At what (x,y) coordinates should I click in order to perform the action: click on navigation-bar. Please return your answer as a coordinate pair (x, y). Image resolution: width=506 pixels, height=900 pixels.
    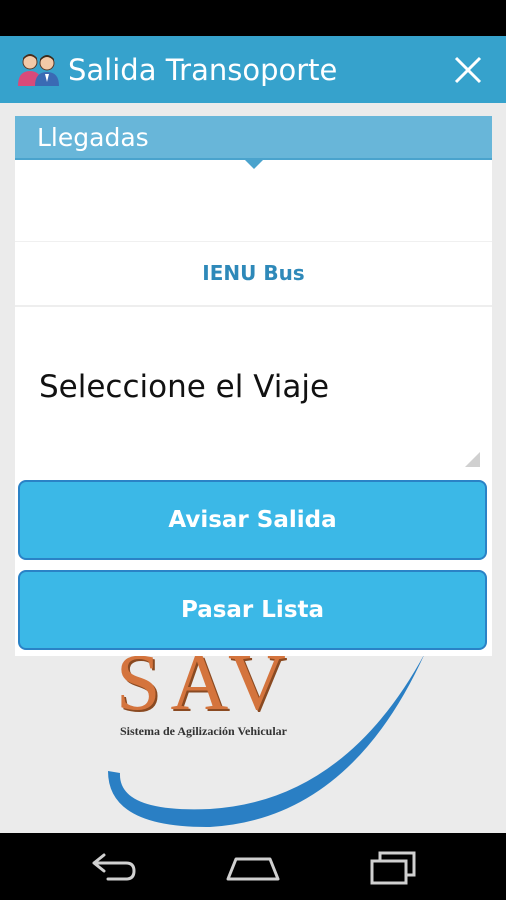
    Looking at the image, I should click on (253, 866).